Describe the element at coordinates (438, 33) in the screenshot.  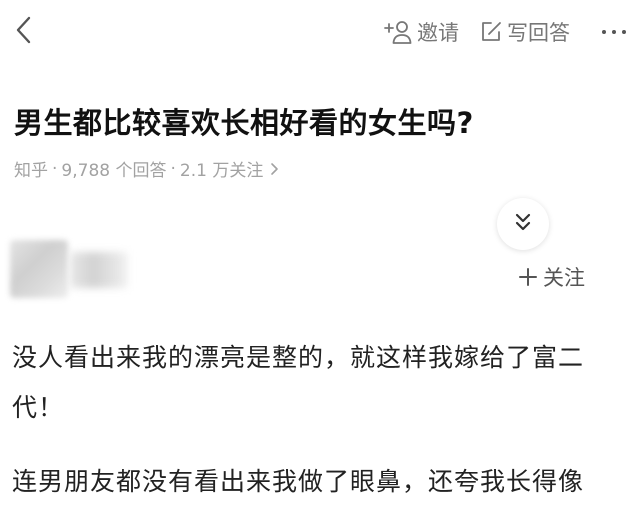
I see `invite-label: 邀请` at that location.